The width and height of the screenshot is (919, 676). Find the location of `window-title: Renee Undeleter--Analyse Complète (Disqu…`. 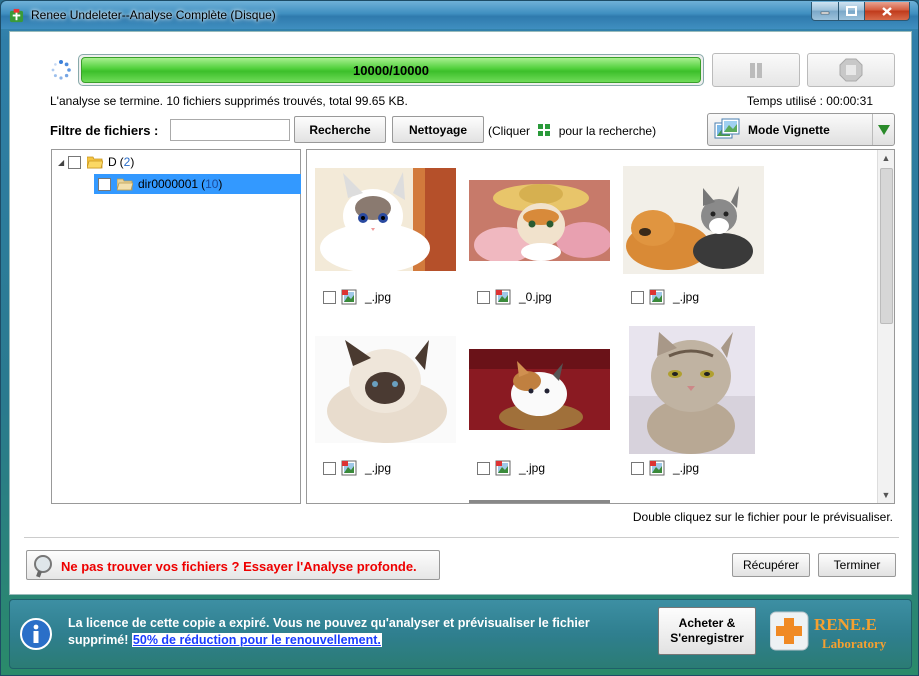

window-title: Renee Undeleter--Analyse Complète (Disqu… is located at coordinates (153, 15).